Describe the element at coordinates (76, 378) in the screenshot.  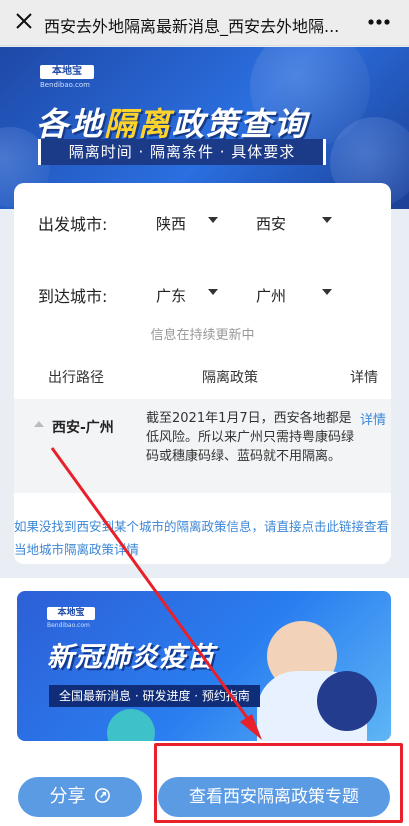
I see `column-header-route: 出行路径` at that location.